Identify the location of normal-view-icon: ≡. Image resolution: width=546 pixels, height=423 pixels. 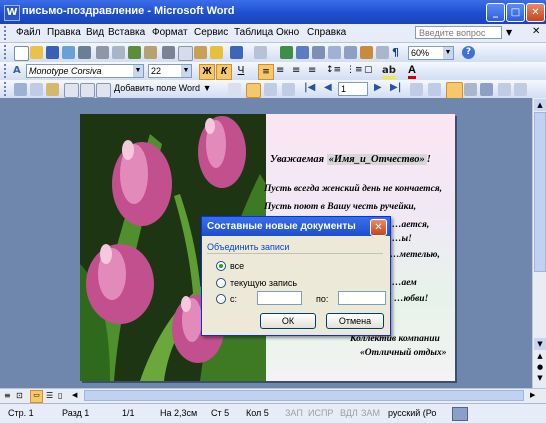
(7, 395).